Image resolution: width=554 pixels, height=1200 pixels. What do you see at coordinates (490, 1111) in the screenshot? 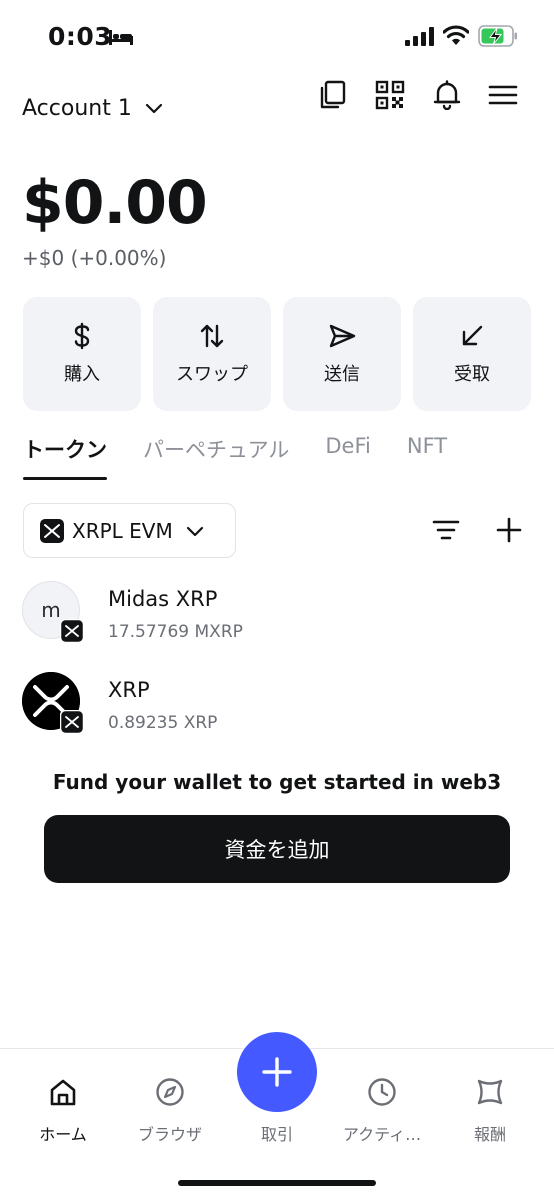
I see `nav-rewards: 報酬` at bounding box center [490, 1111].